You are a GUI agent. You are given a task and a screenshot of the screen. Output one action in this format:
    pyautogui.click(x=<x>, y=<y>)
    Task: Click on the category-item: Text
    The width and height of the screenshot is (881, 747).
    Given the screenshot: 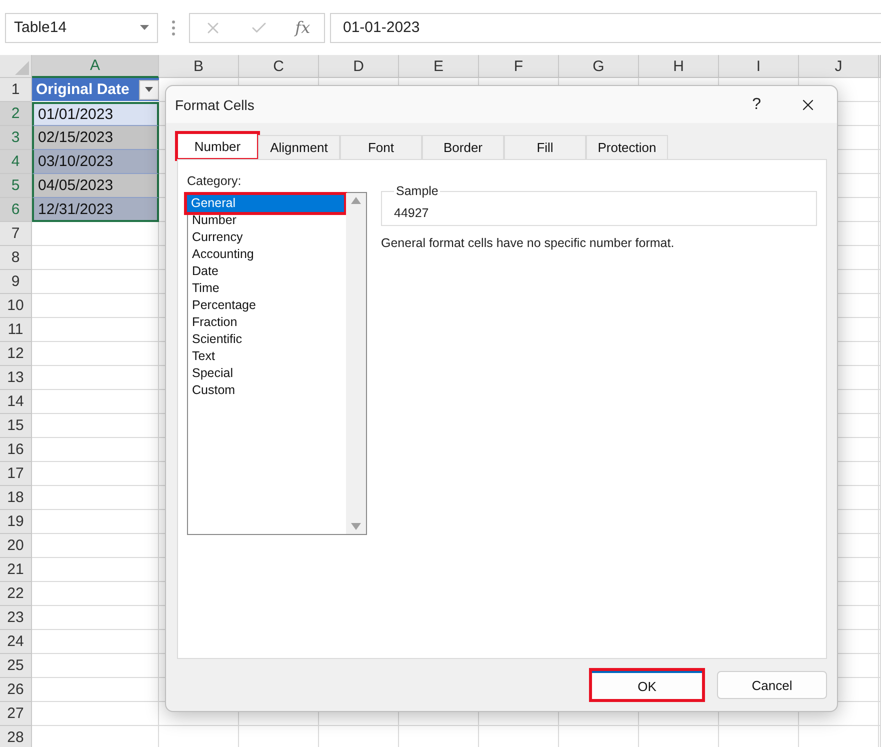 What is the action you would take?
    pyautogui.click(x=267, y=356)
    